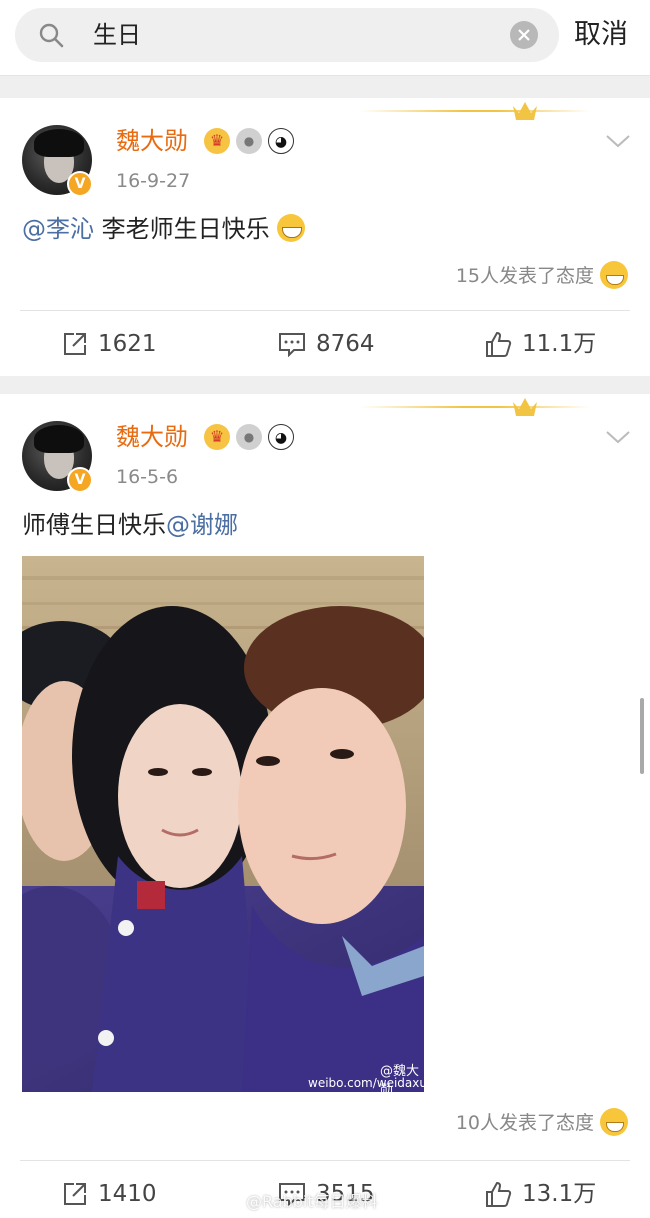 This screenshot has height=1218, width=650. I want to click on scrollbar, so click(642, 736).